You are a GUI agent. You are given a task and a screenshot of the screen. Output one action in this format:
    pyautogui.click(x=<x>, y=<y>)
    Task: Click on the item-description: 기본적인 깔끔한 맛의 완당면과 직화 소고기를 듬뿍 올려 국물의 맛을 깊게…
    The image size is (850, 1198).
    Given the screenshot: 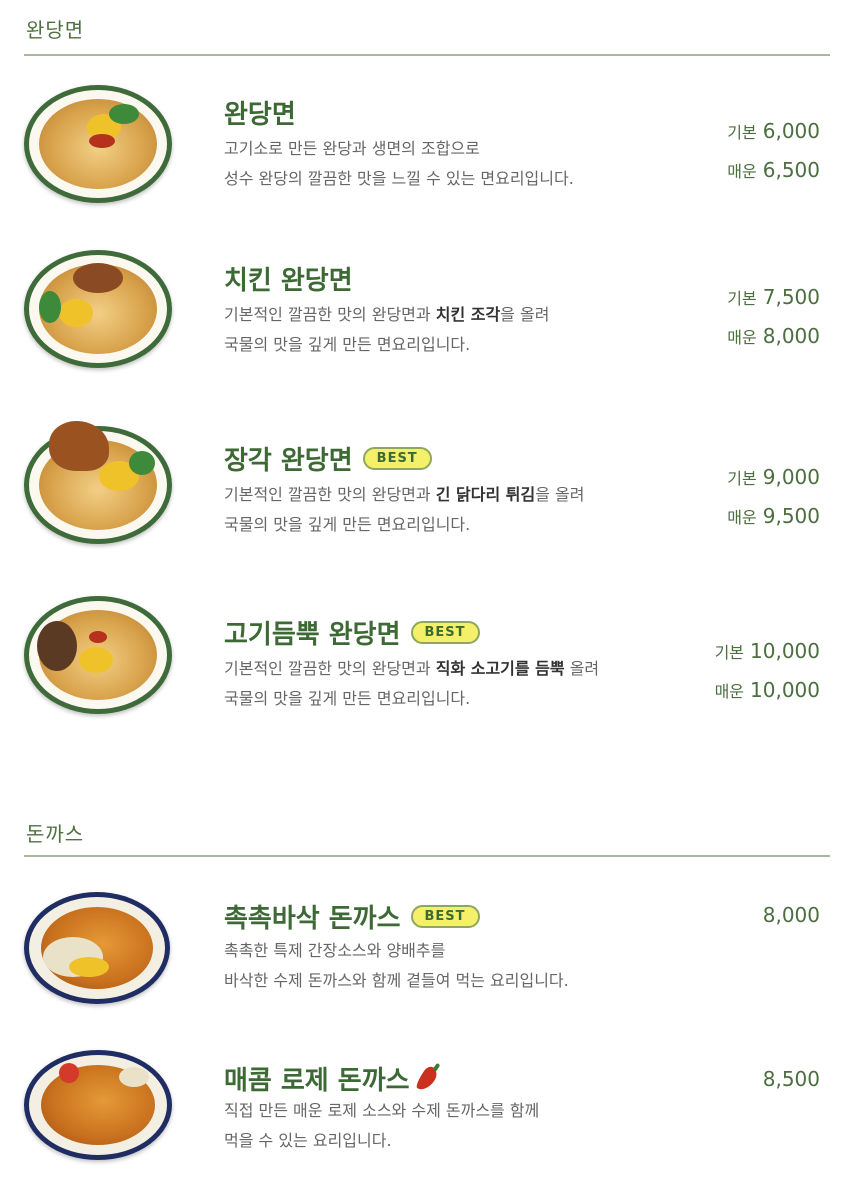 What is the action you would take?
    pyautogui.click(x=412, y=683)
    